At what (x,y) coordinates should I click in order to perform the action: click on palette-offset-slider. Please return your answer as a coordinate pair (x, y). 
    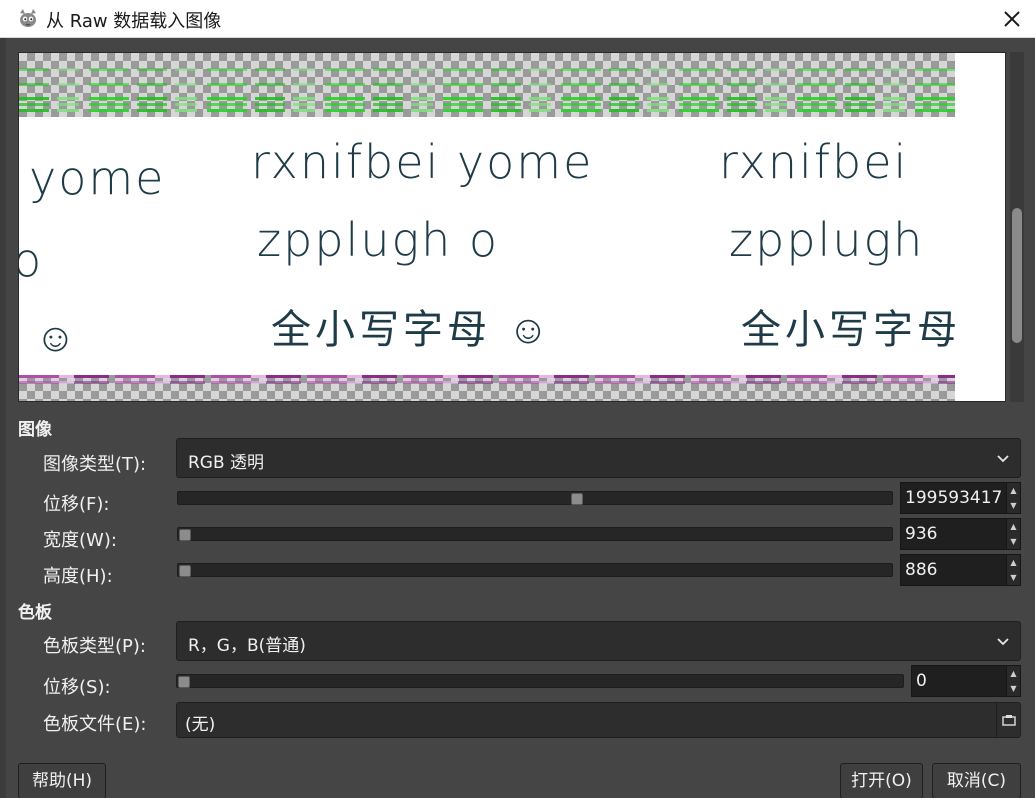
    Looking at the image, I should click on (540, 681).